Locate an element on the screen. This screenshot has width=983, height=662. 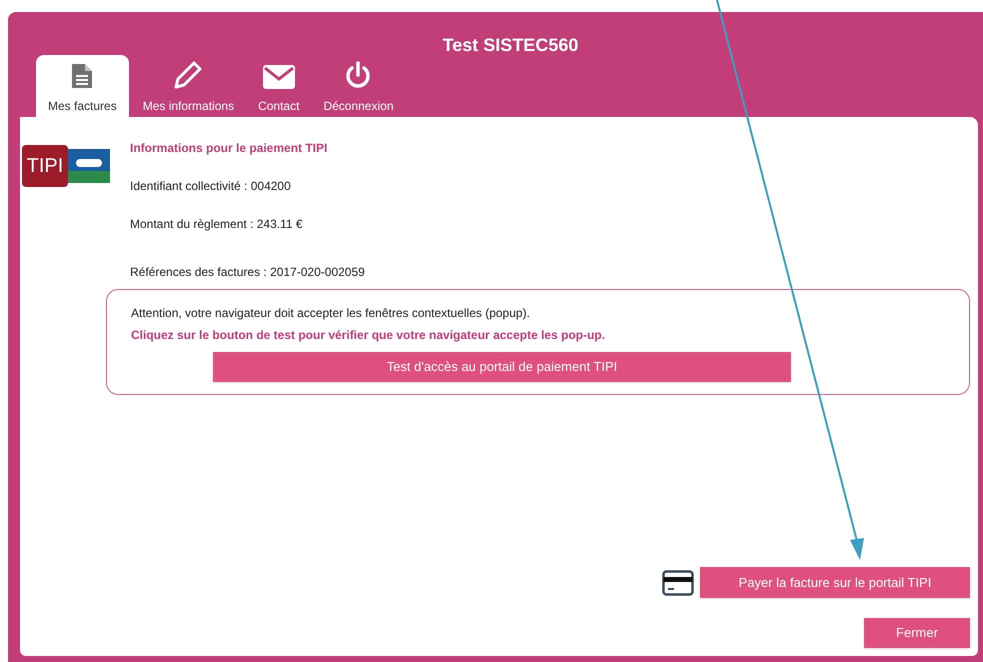
tab: Mes informations is located at coordinates (188, 86).